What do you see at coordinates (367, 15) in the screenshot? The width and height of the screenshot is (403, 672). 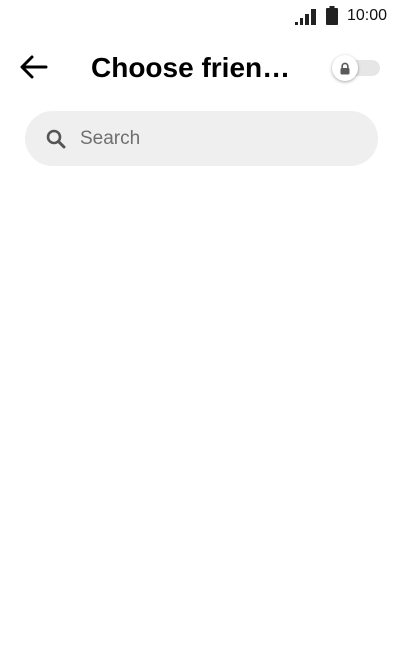 I see `status-time: 10:00` at bounding box center [367, 15].